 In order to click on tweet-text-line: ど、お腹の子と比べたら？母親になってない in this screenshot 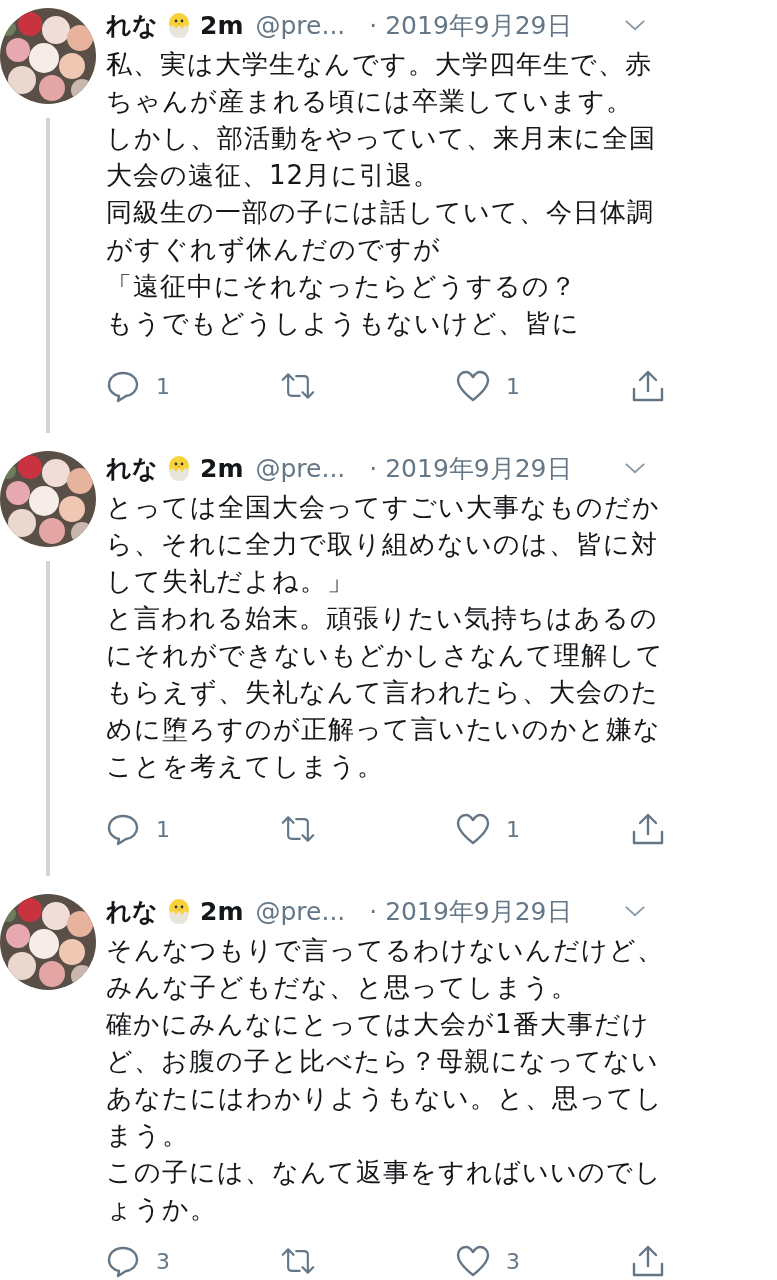, I will do `click(383, 1061)`.